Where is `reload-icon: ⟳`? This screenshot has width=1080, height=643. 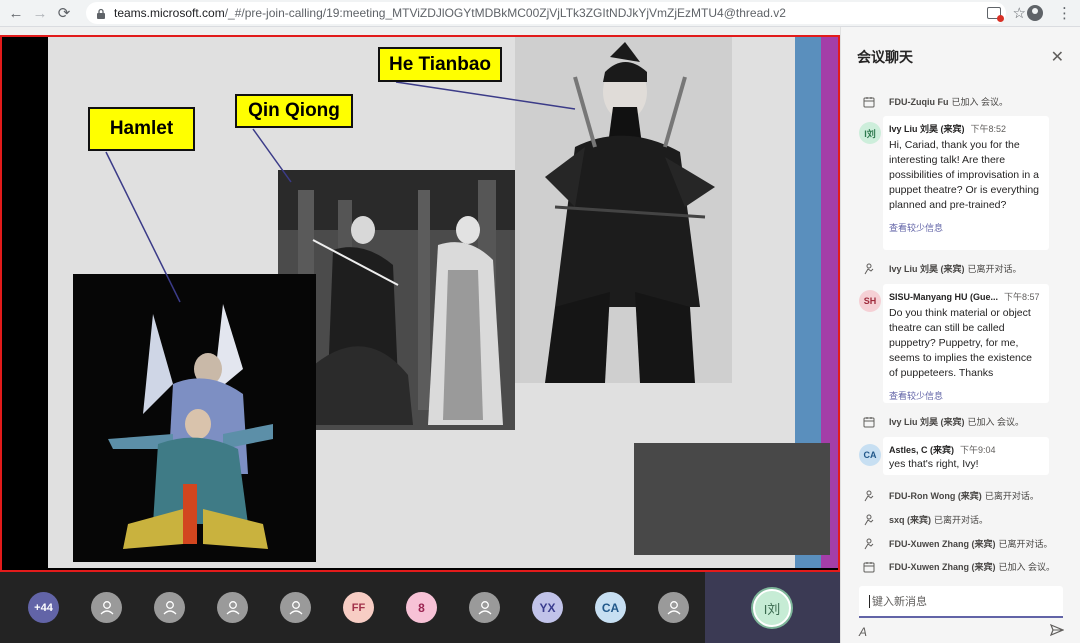 reload-icon: ⟳ is located at coordinates (64, 13).